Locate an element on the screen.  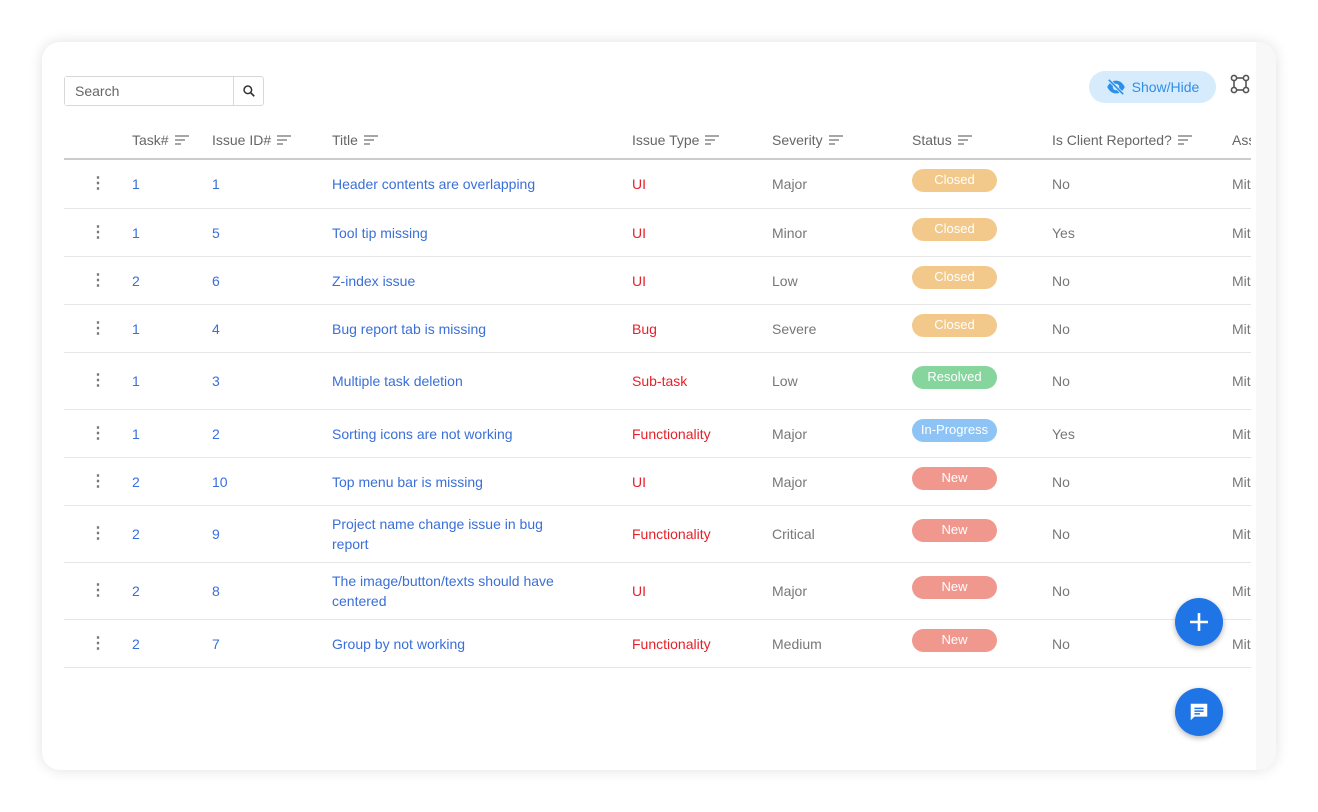
column-header: Severity is located at coordinates (807, 140).